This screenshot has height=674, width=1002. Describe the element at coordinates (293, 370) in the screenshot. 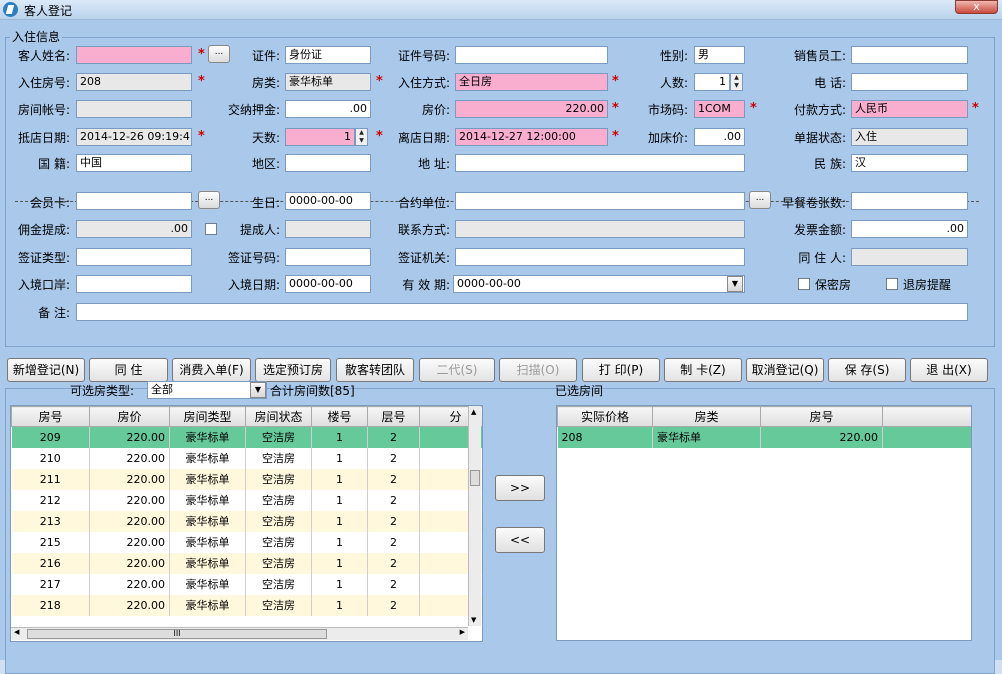

I see `select-reserved-room-button: 选定预订房` at that location.